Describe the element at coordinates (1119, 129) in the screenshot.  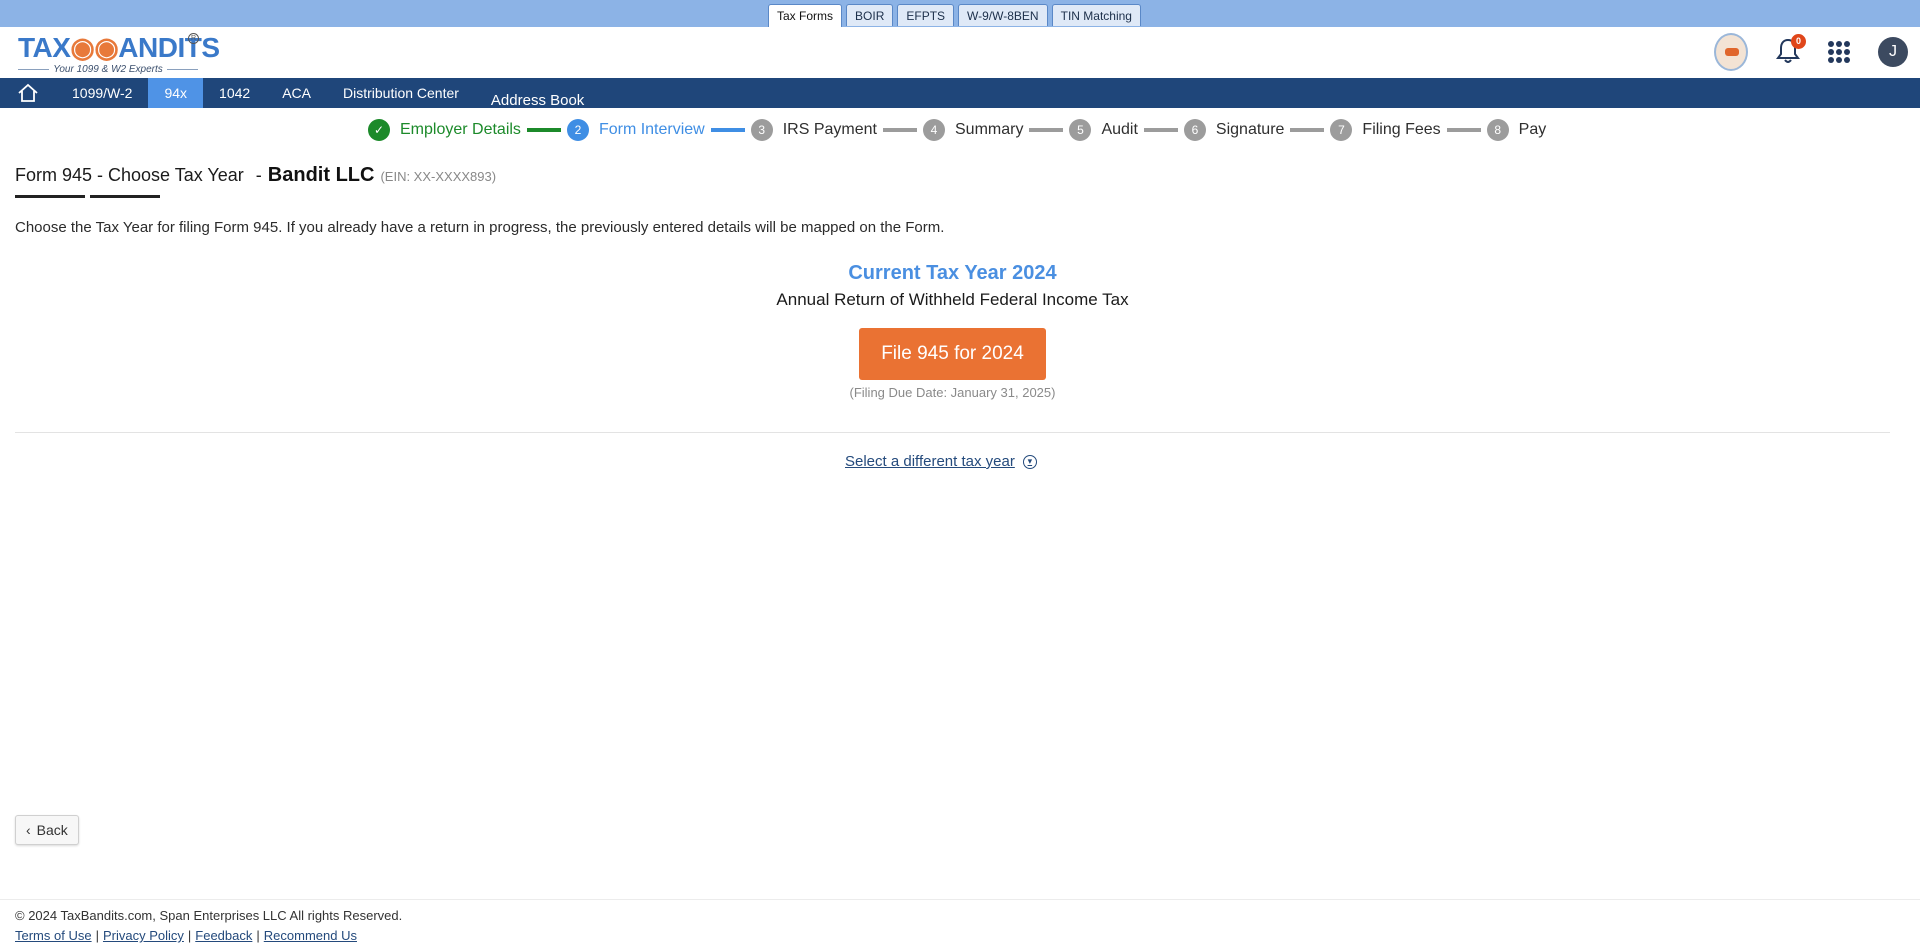
I see `step-label: Audit` at that location.